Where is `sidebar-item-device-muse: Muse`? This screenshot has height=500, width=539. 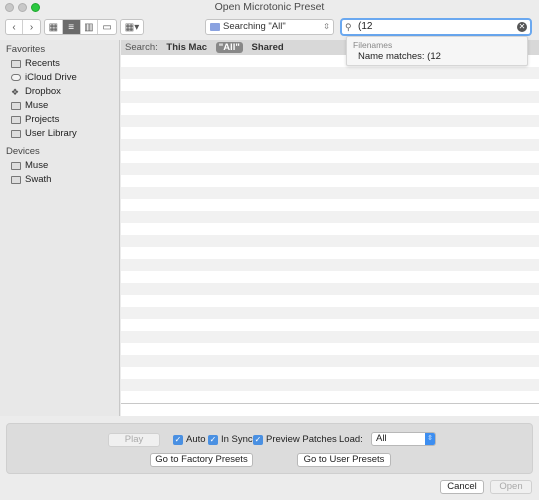
sidebar-item-device-muse: Muse is located at coordinates (59, 166).